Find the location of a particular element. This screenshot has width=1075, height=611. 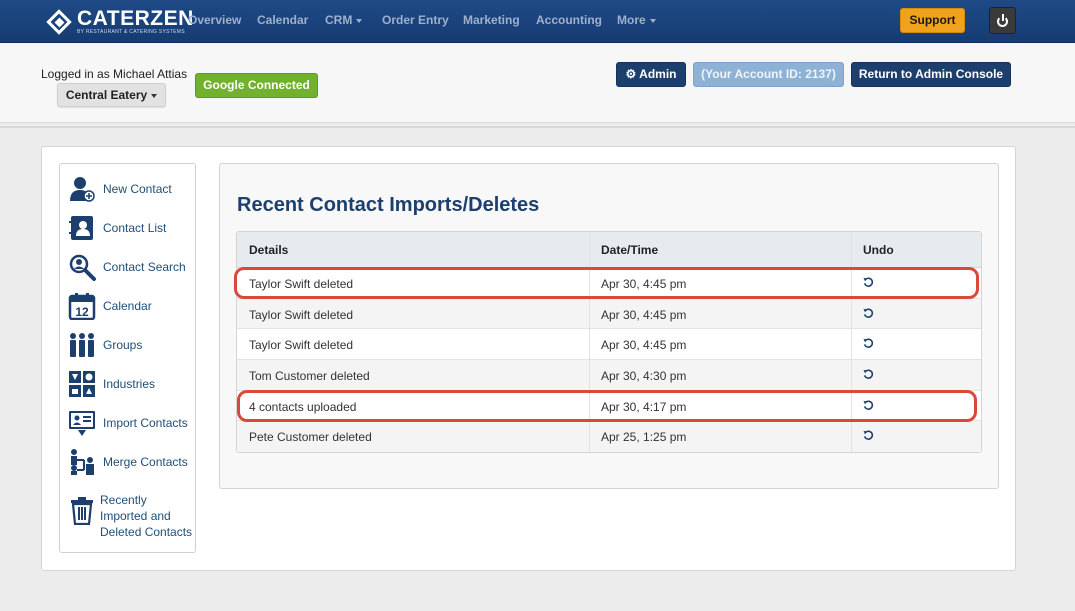

logout-button is located at coordinates (1002, 20).